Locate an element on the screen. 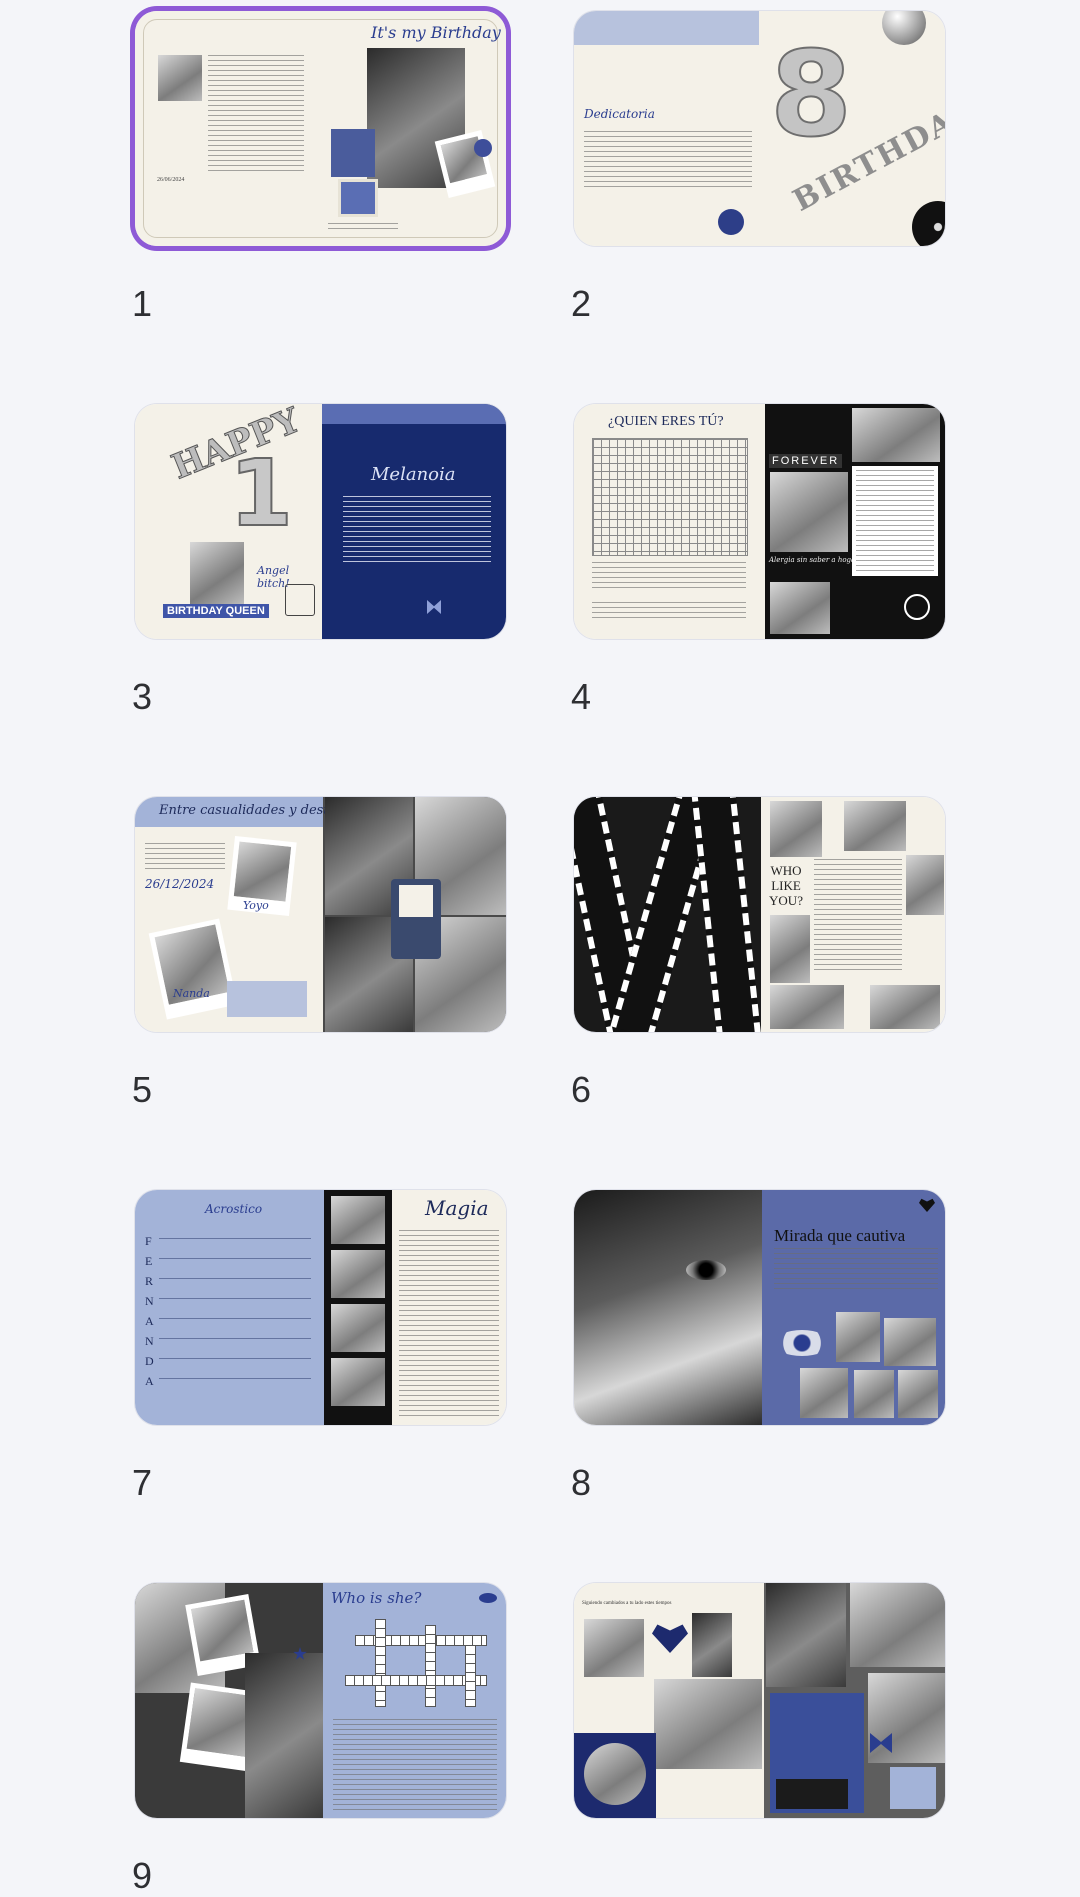 This screenshot has height=1897, width=1080. page-number-4: 4 is located at coordinates (581, 696).